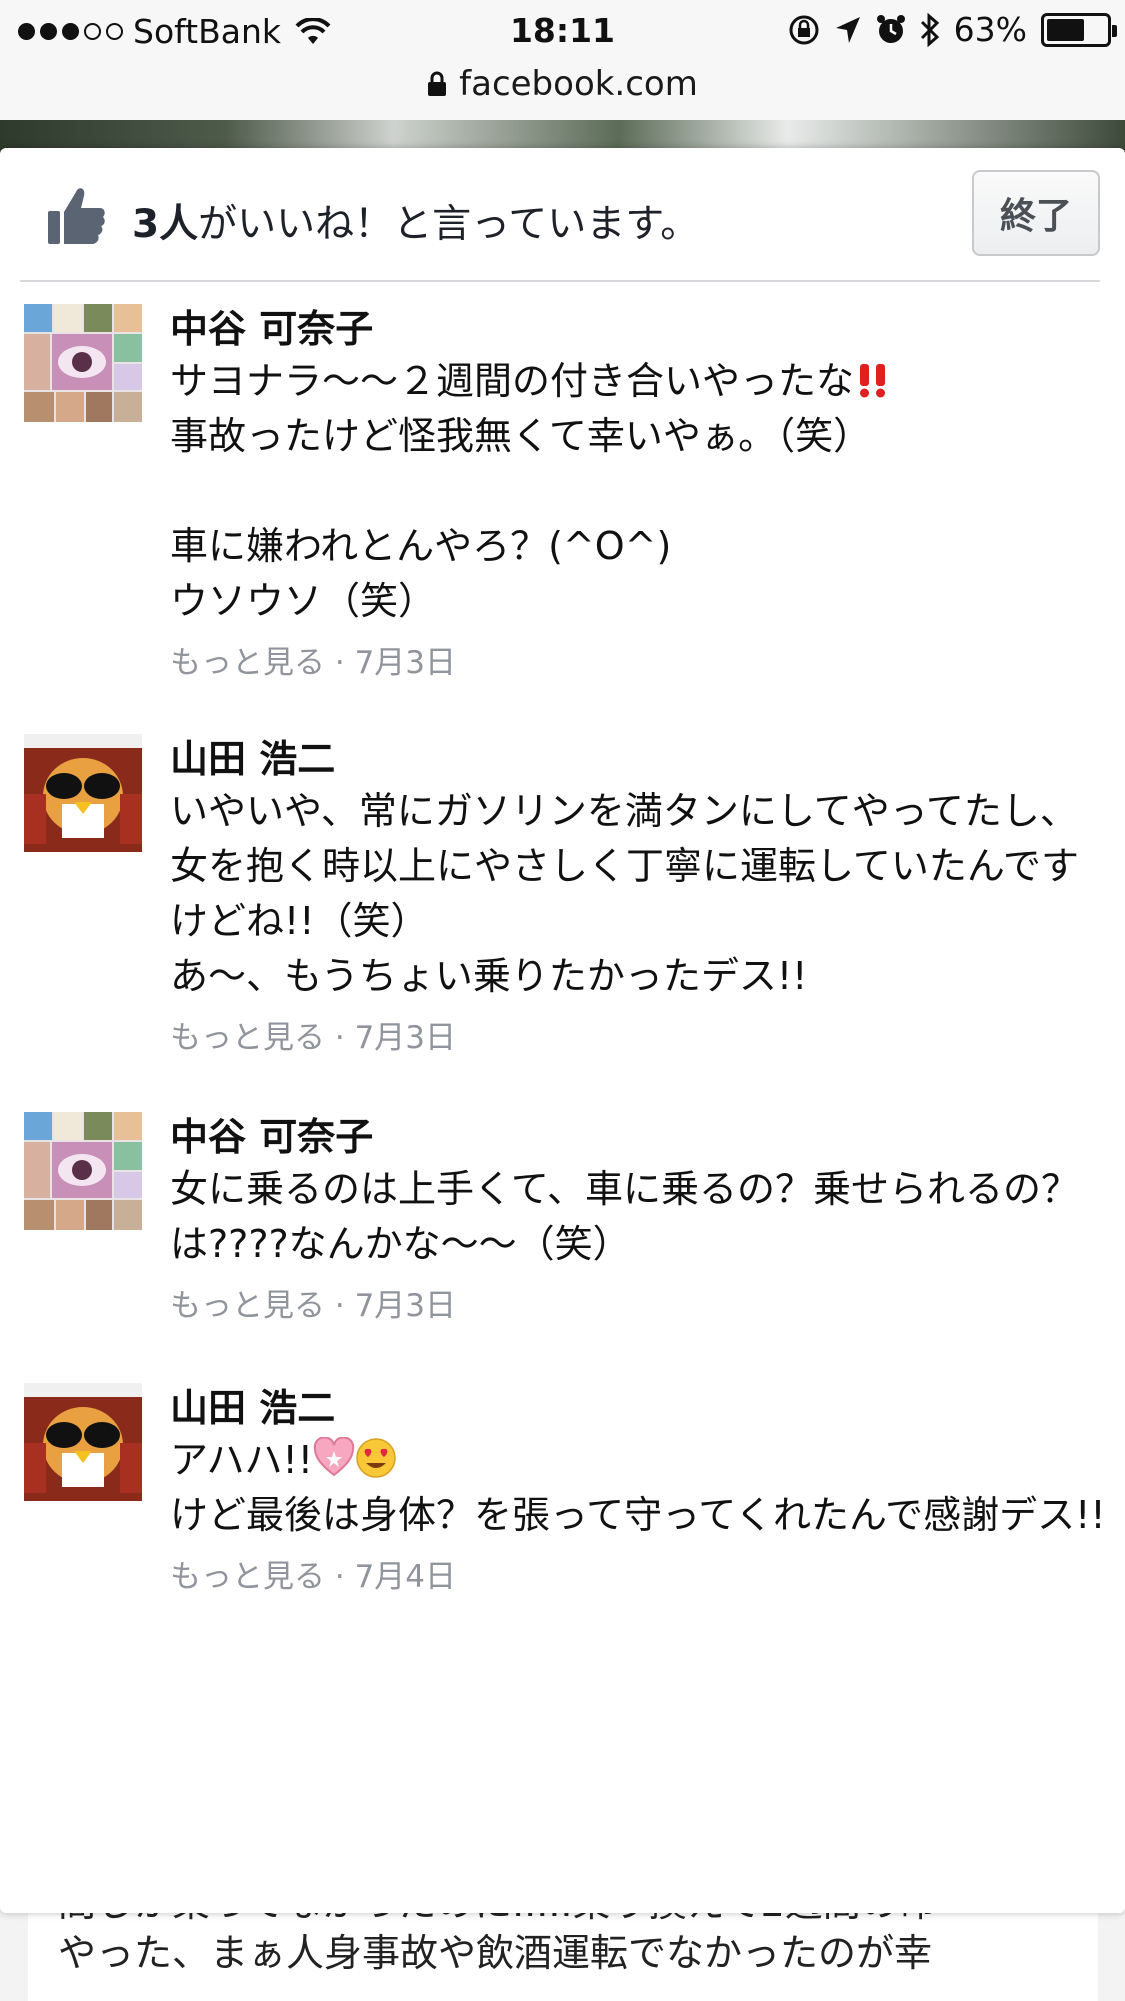 This screenshot has width=1125, height=2001. What do you see at coordinates (990, 29) in the screenshot?
I see `battery-percent: 63%` at bounding box center [990, 29].